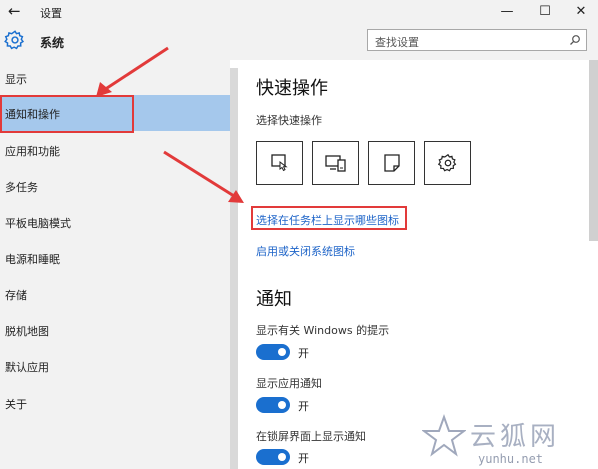 This screenshot has width=598, height=469. I want to click on connect-display-icon, so click(335, 163).